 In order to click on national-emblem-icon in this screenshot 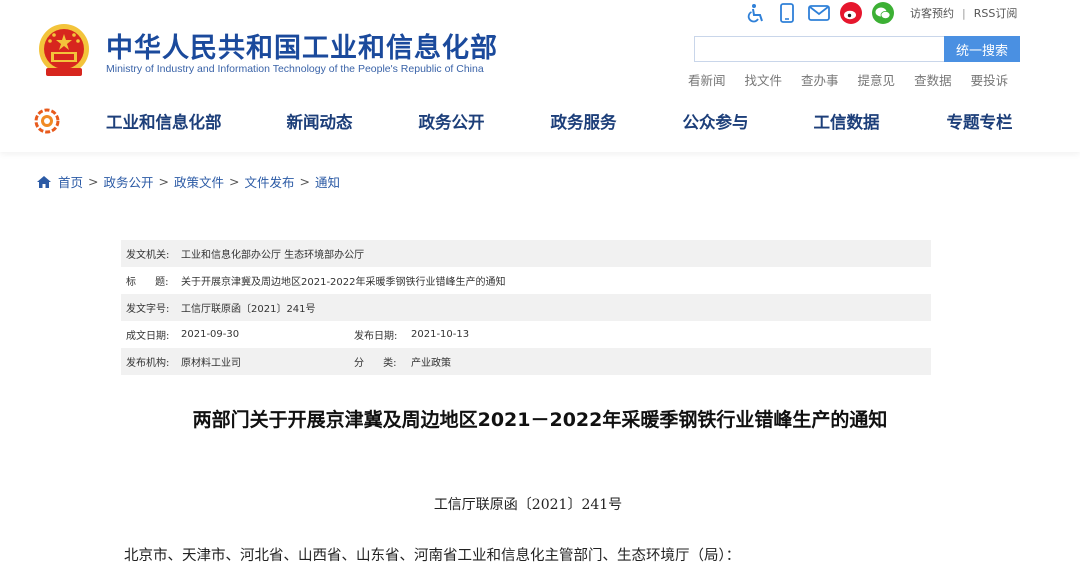, I will do `click(64, 51)`.